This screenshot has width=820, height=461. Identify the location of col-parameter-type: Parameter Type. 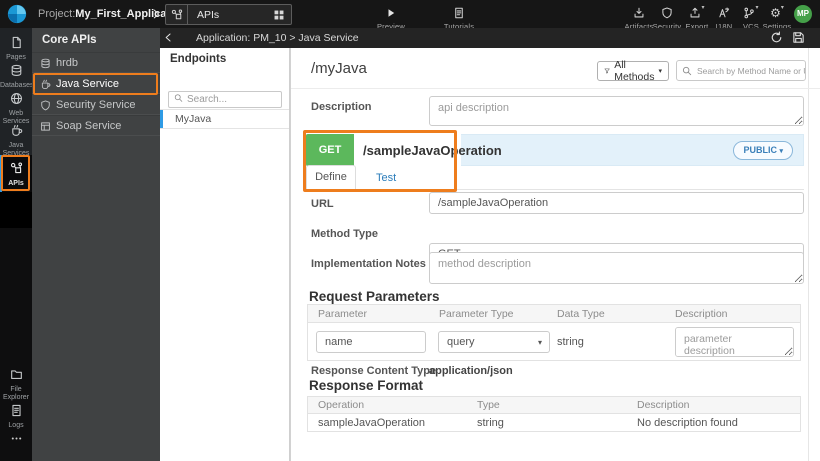
(476, 314).